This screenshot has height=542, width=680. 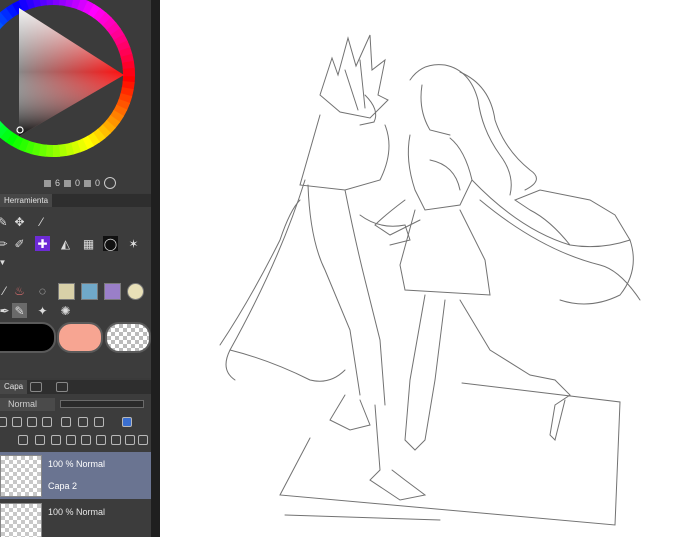 I want to click on move-tool-icon: ✥, so click(x=19, y=221).